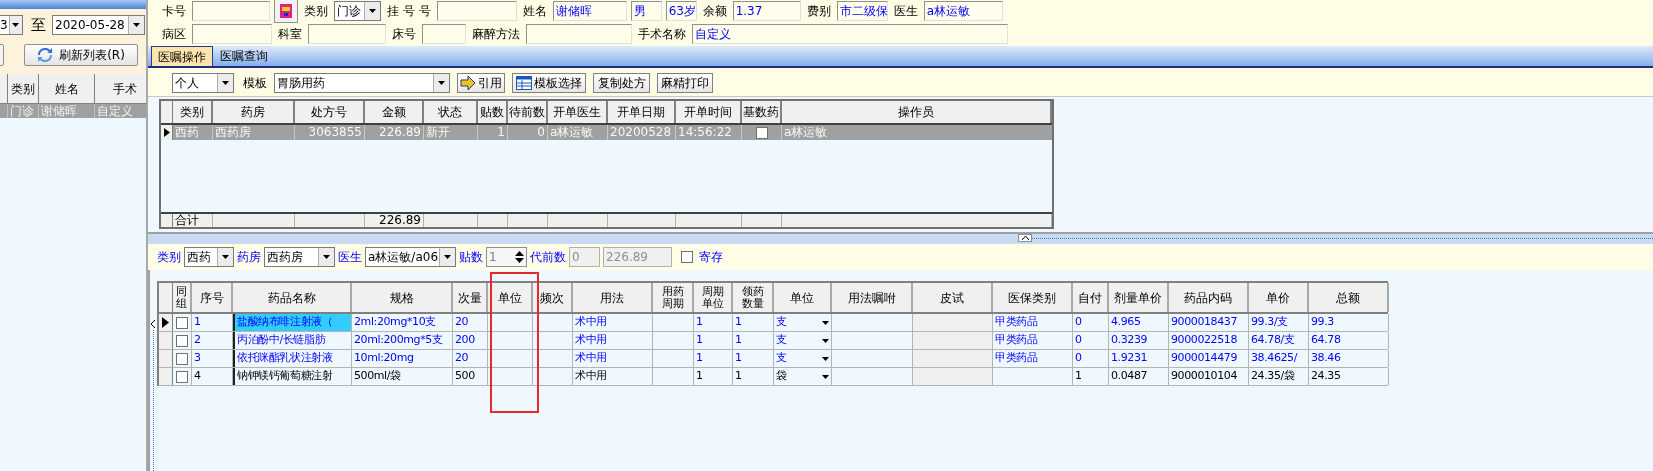 The height and width of the screenshot is (471, 1653). I want to click on doctor-dropdown: a林运敏/a06, so click(410, 257).